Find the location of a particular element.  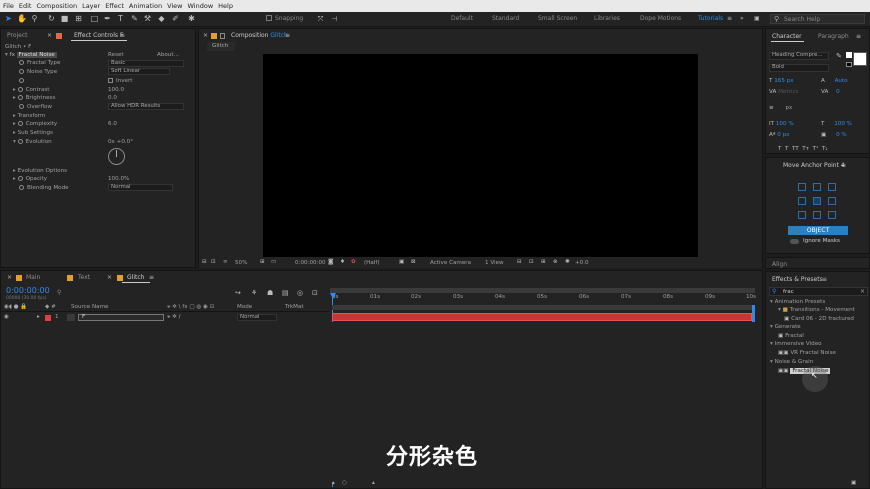

anchor-center is located at coordinates (817, 201).